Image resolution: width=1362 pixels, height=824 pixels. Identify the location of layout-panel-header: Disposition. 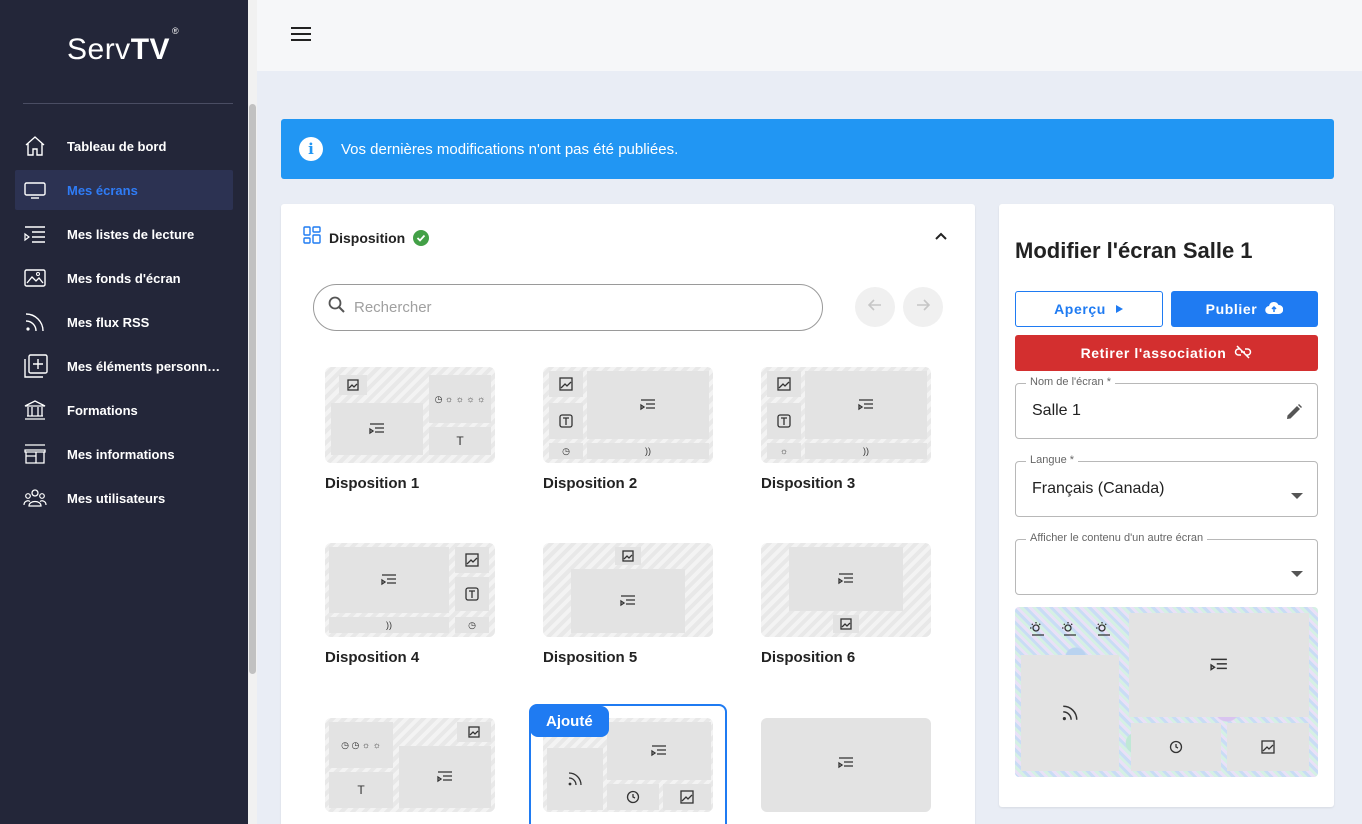
(366, 237).